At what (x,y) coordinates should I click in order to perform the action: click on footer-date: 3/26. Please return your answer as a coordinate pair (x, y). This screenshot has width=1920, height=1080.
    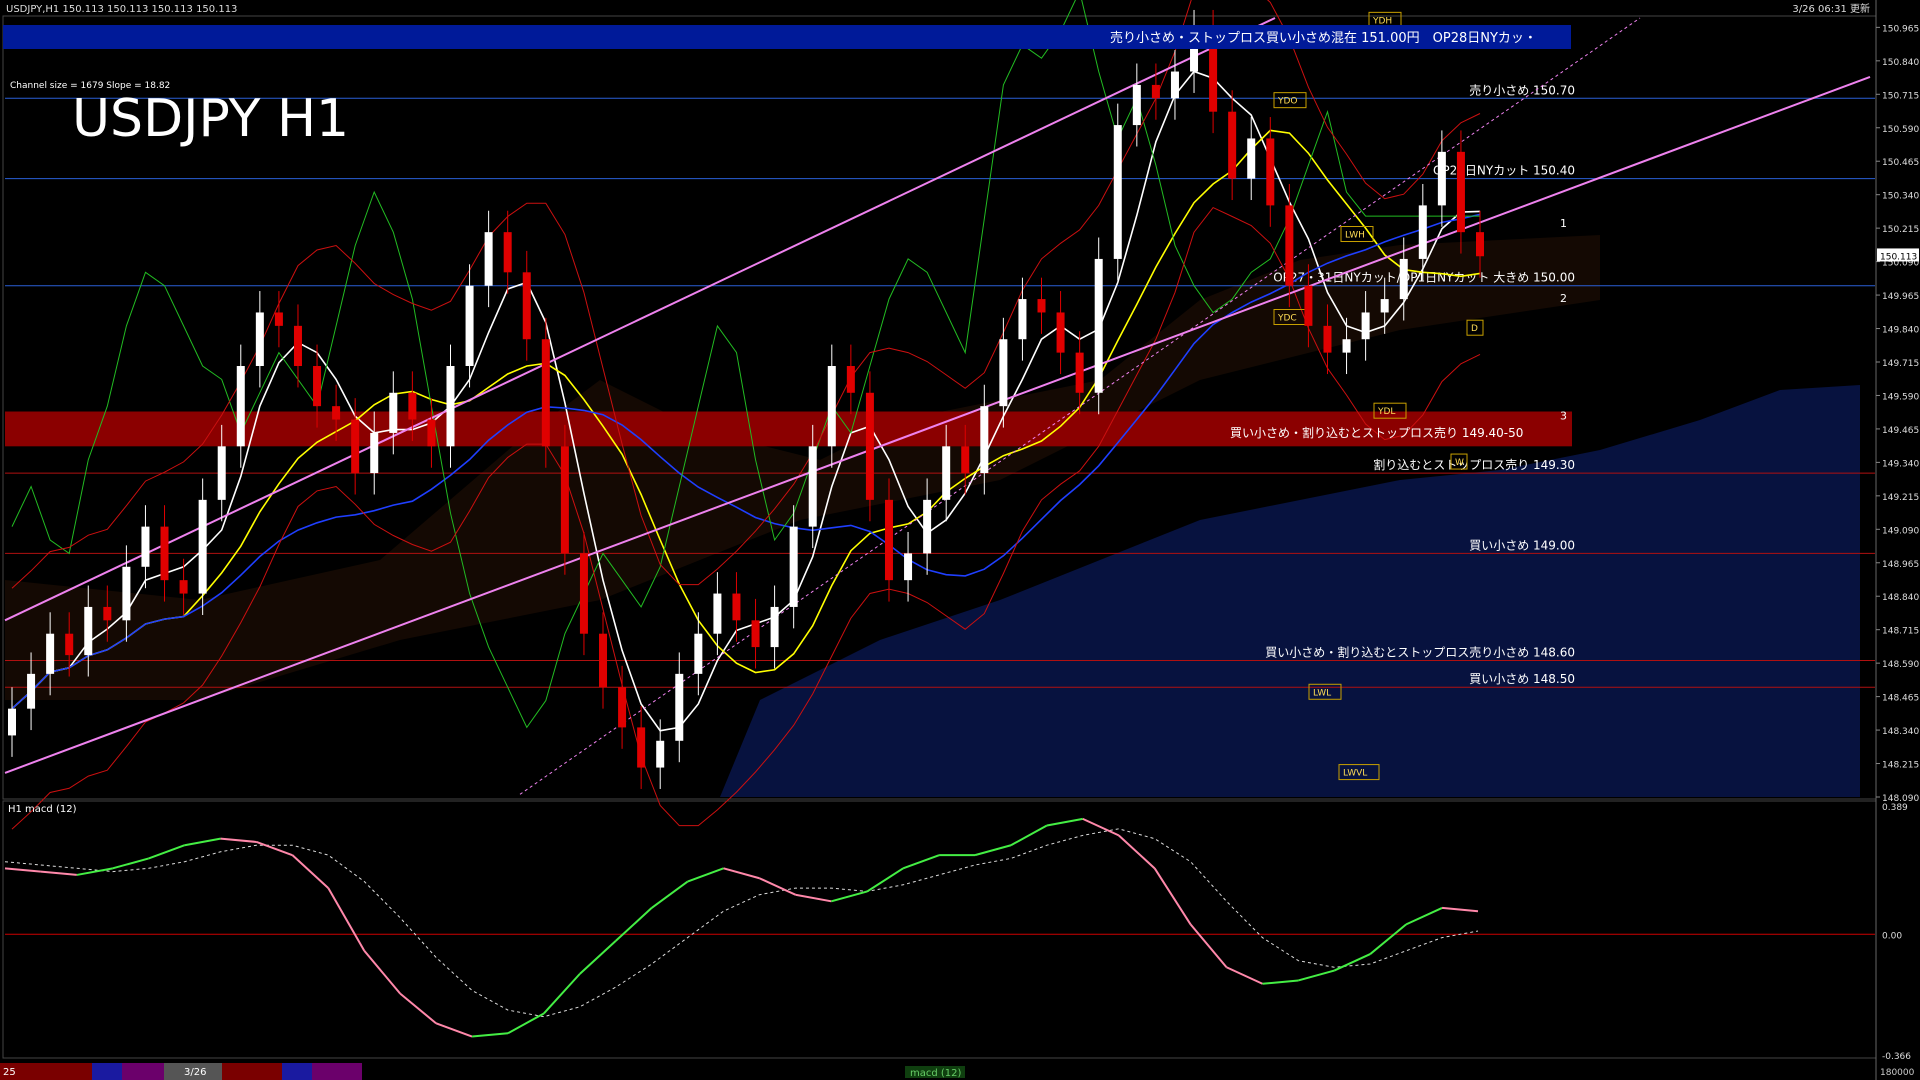
    Looking at the image, I should click on (195, 1072).